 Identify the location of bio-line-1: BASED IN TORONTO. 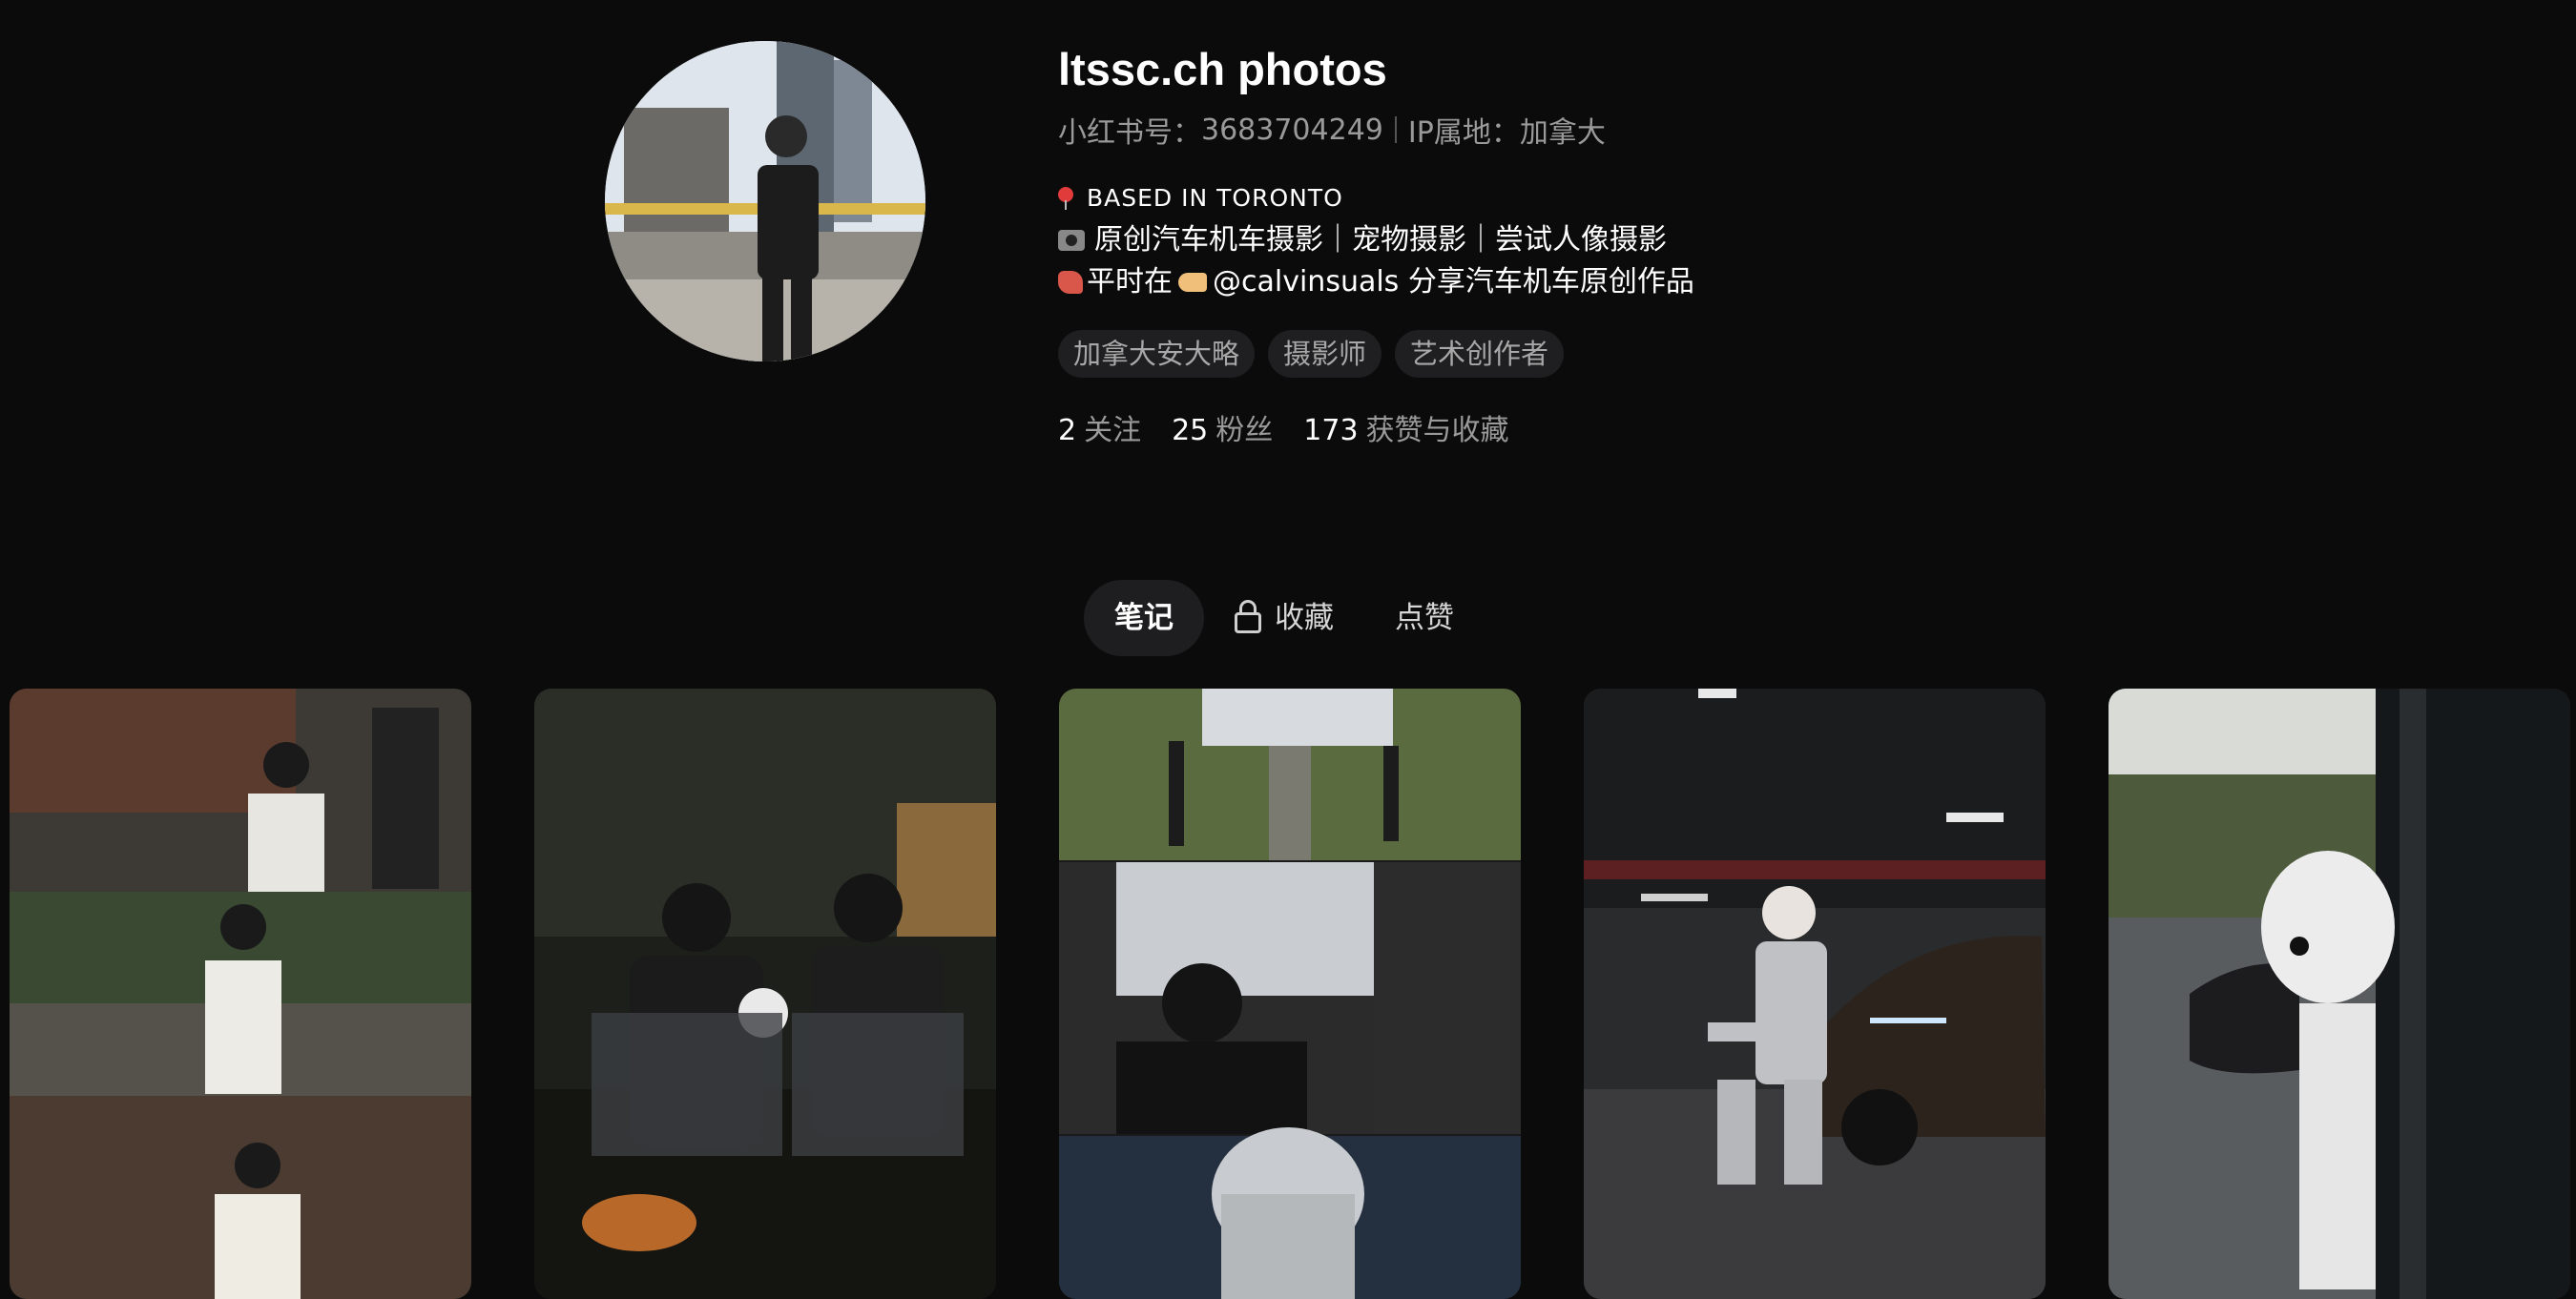
(1215, 198).